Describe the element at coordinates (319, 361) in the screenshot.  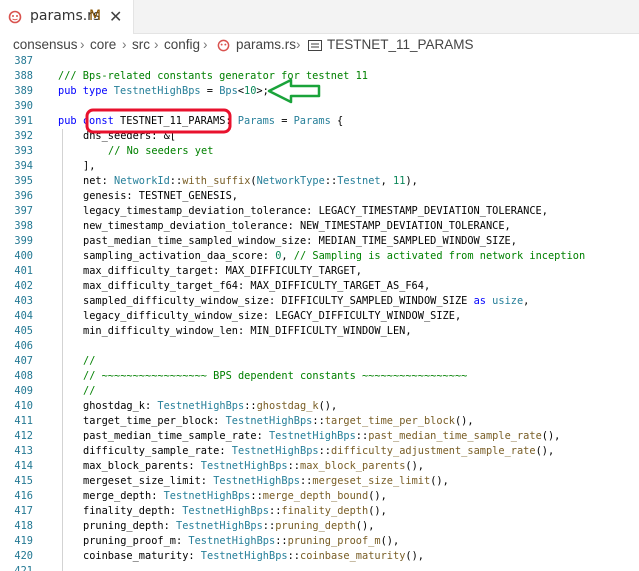
I see `code-line: 407 //` at that location.